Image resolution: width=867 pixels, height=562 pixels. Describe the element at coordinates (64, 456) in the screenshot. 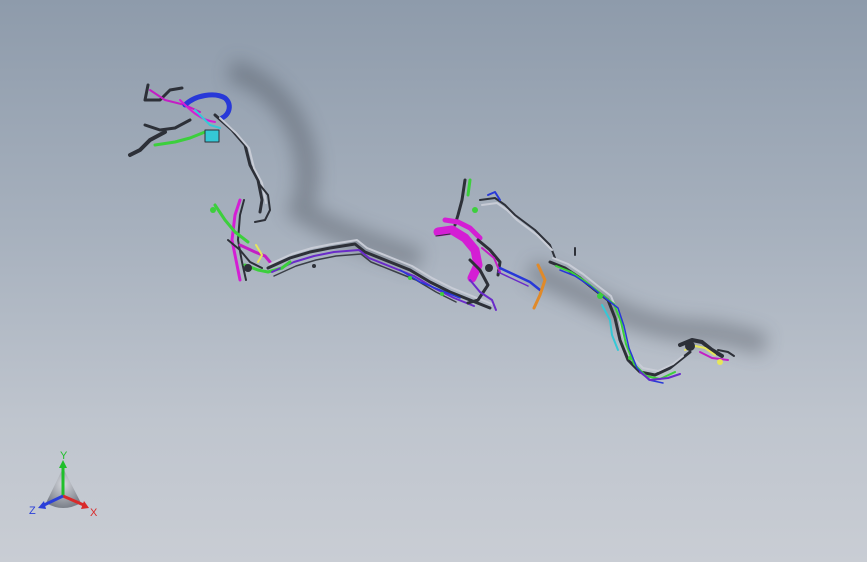

I see `triad-y-label: Y` at that location.